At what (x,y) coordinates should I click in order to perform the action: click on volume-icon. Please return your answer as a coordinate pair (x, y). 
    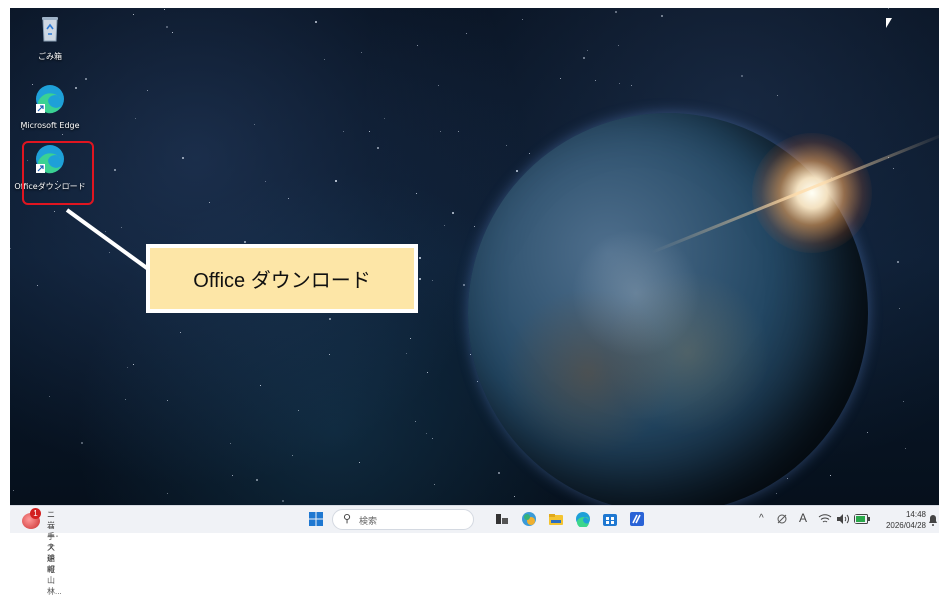
    Looking at the image, I should click on (843, 519).